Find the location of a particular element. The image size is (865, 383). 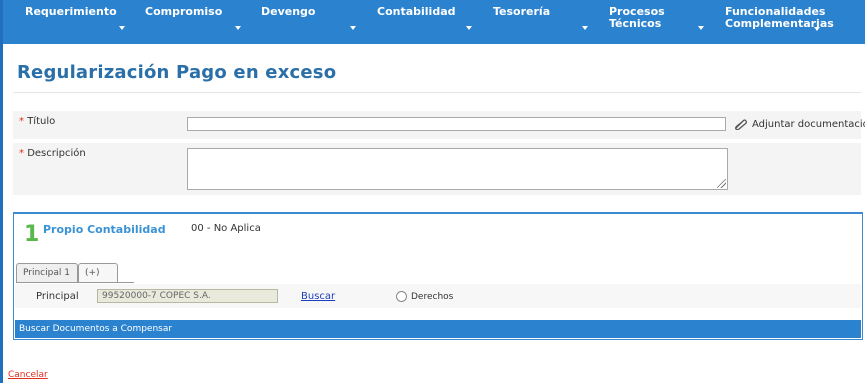

step-value: 00 - No Aplica is located at coordinates (226, 228).